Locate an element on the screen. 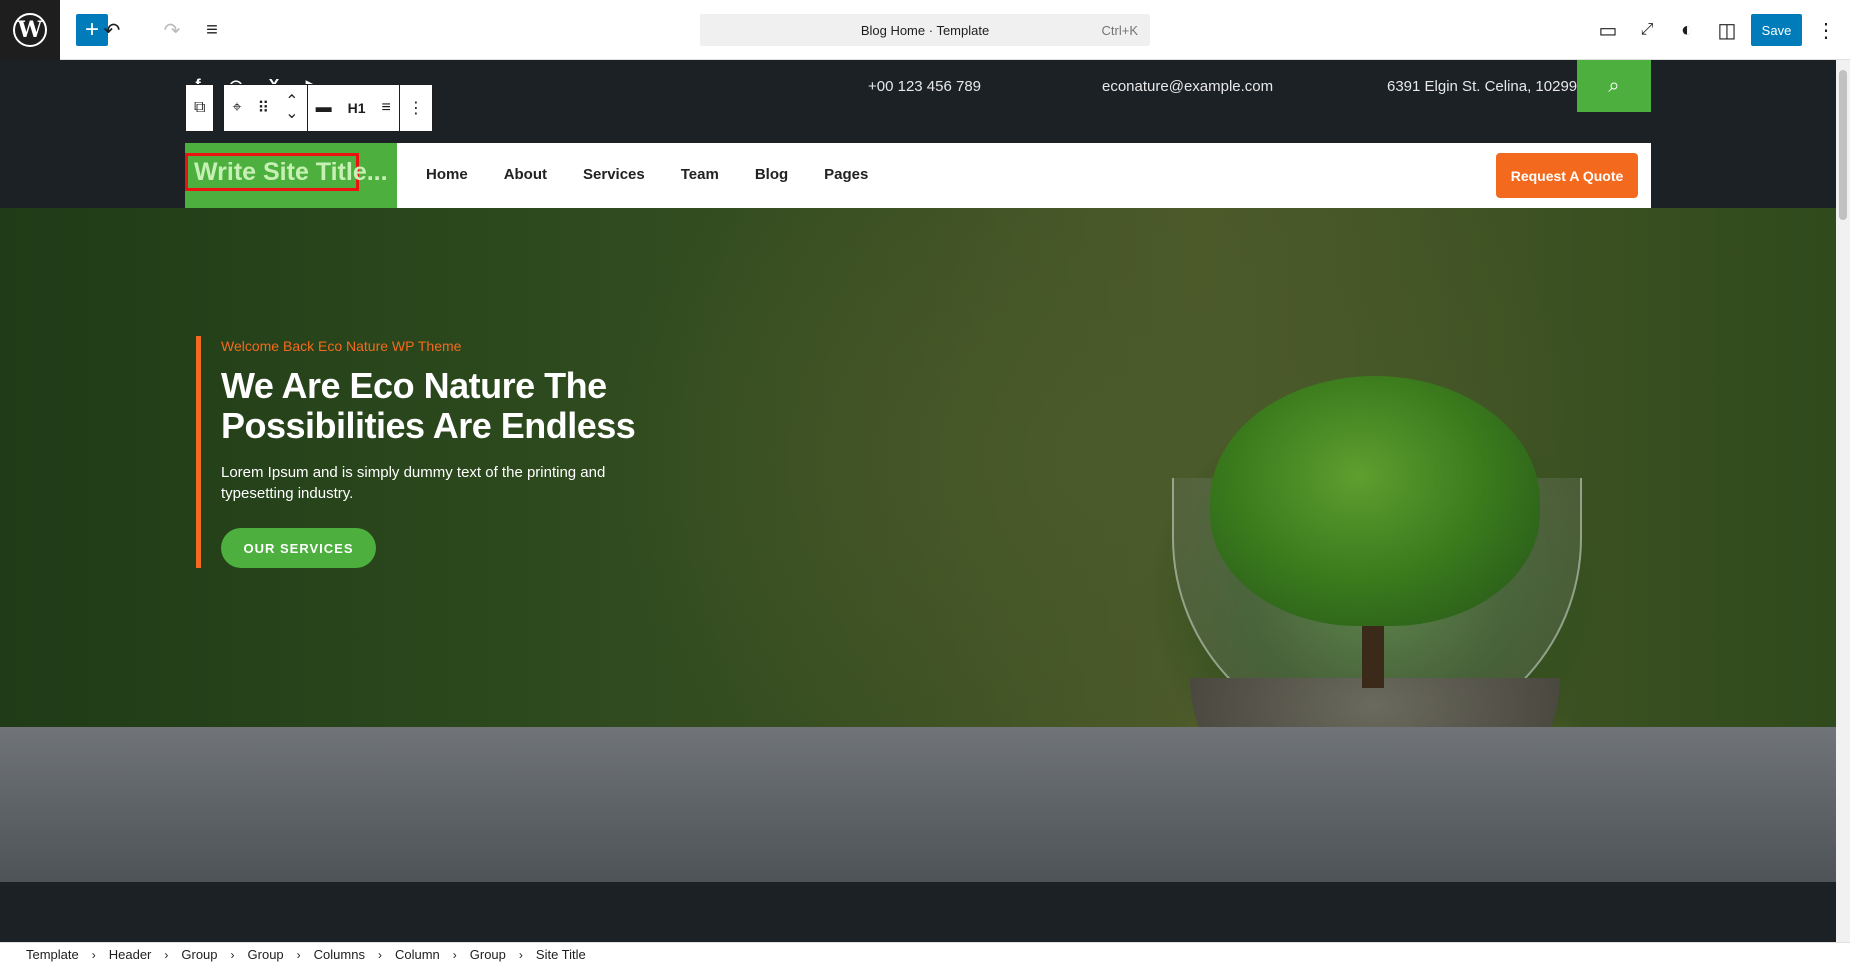  nav-item-about: About is located at coordinates (525, 174).